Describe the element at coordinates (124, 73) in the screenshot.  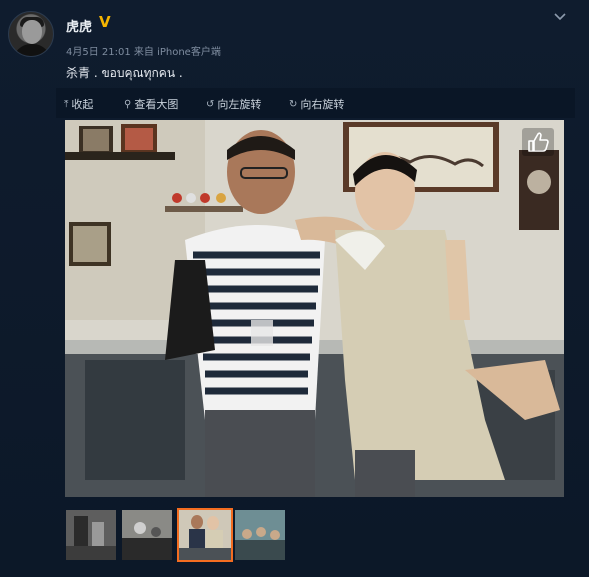
I see `post-text: 杀青 . ขอบคุณทุกคน .` at that location.